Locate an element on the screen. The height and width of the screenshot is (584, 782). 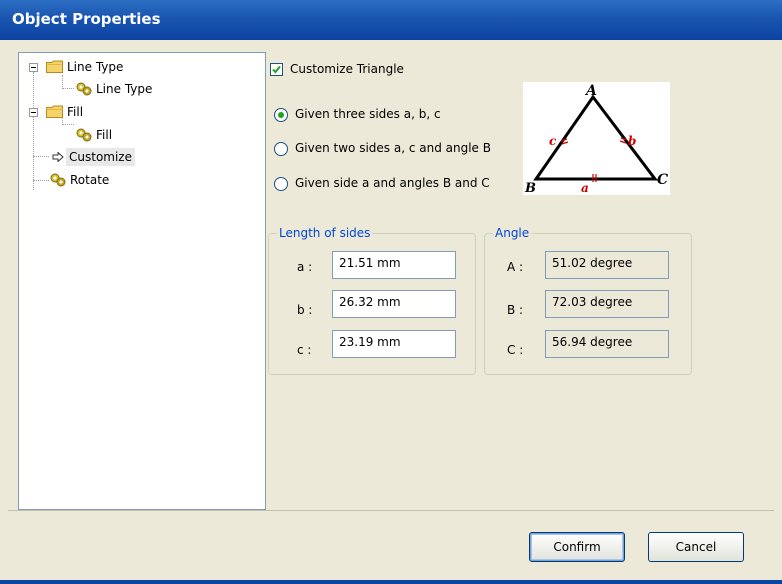
tree-item-label: Rotate is located at coordinates (90, 180).